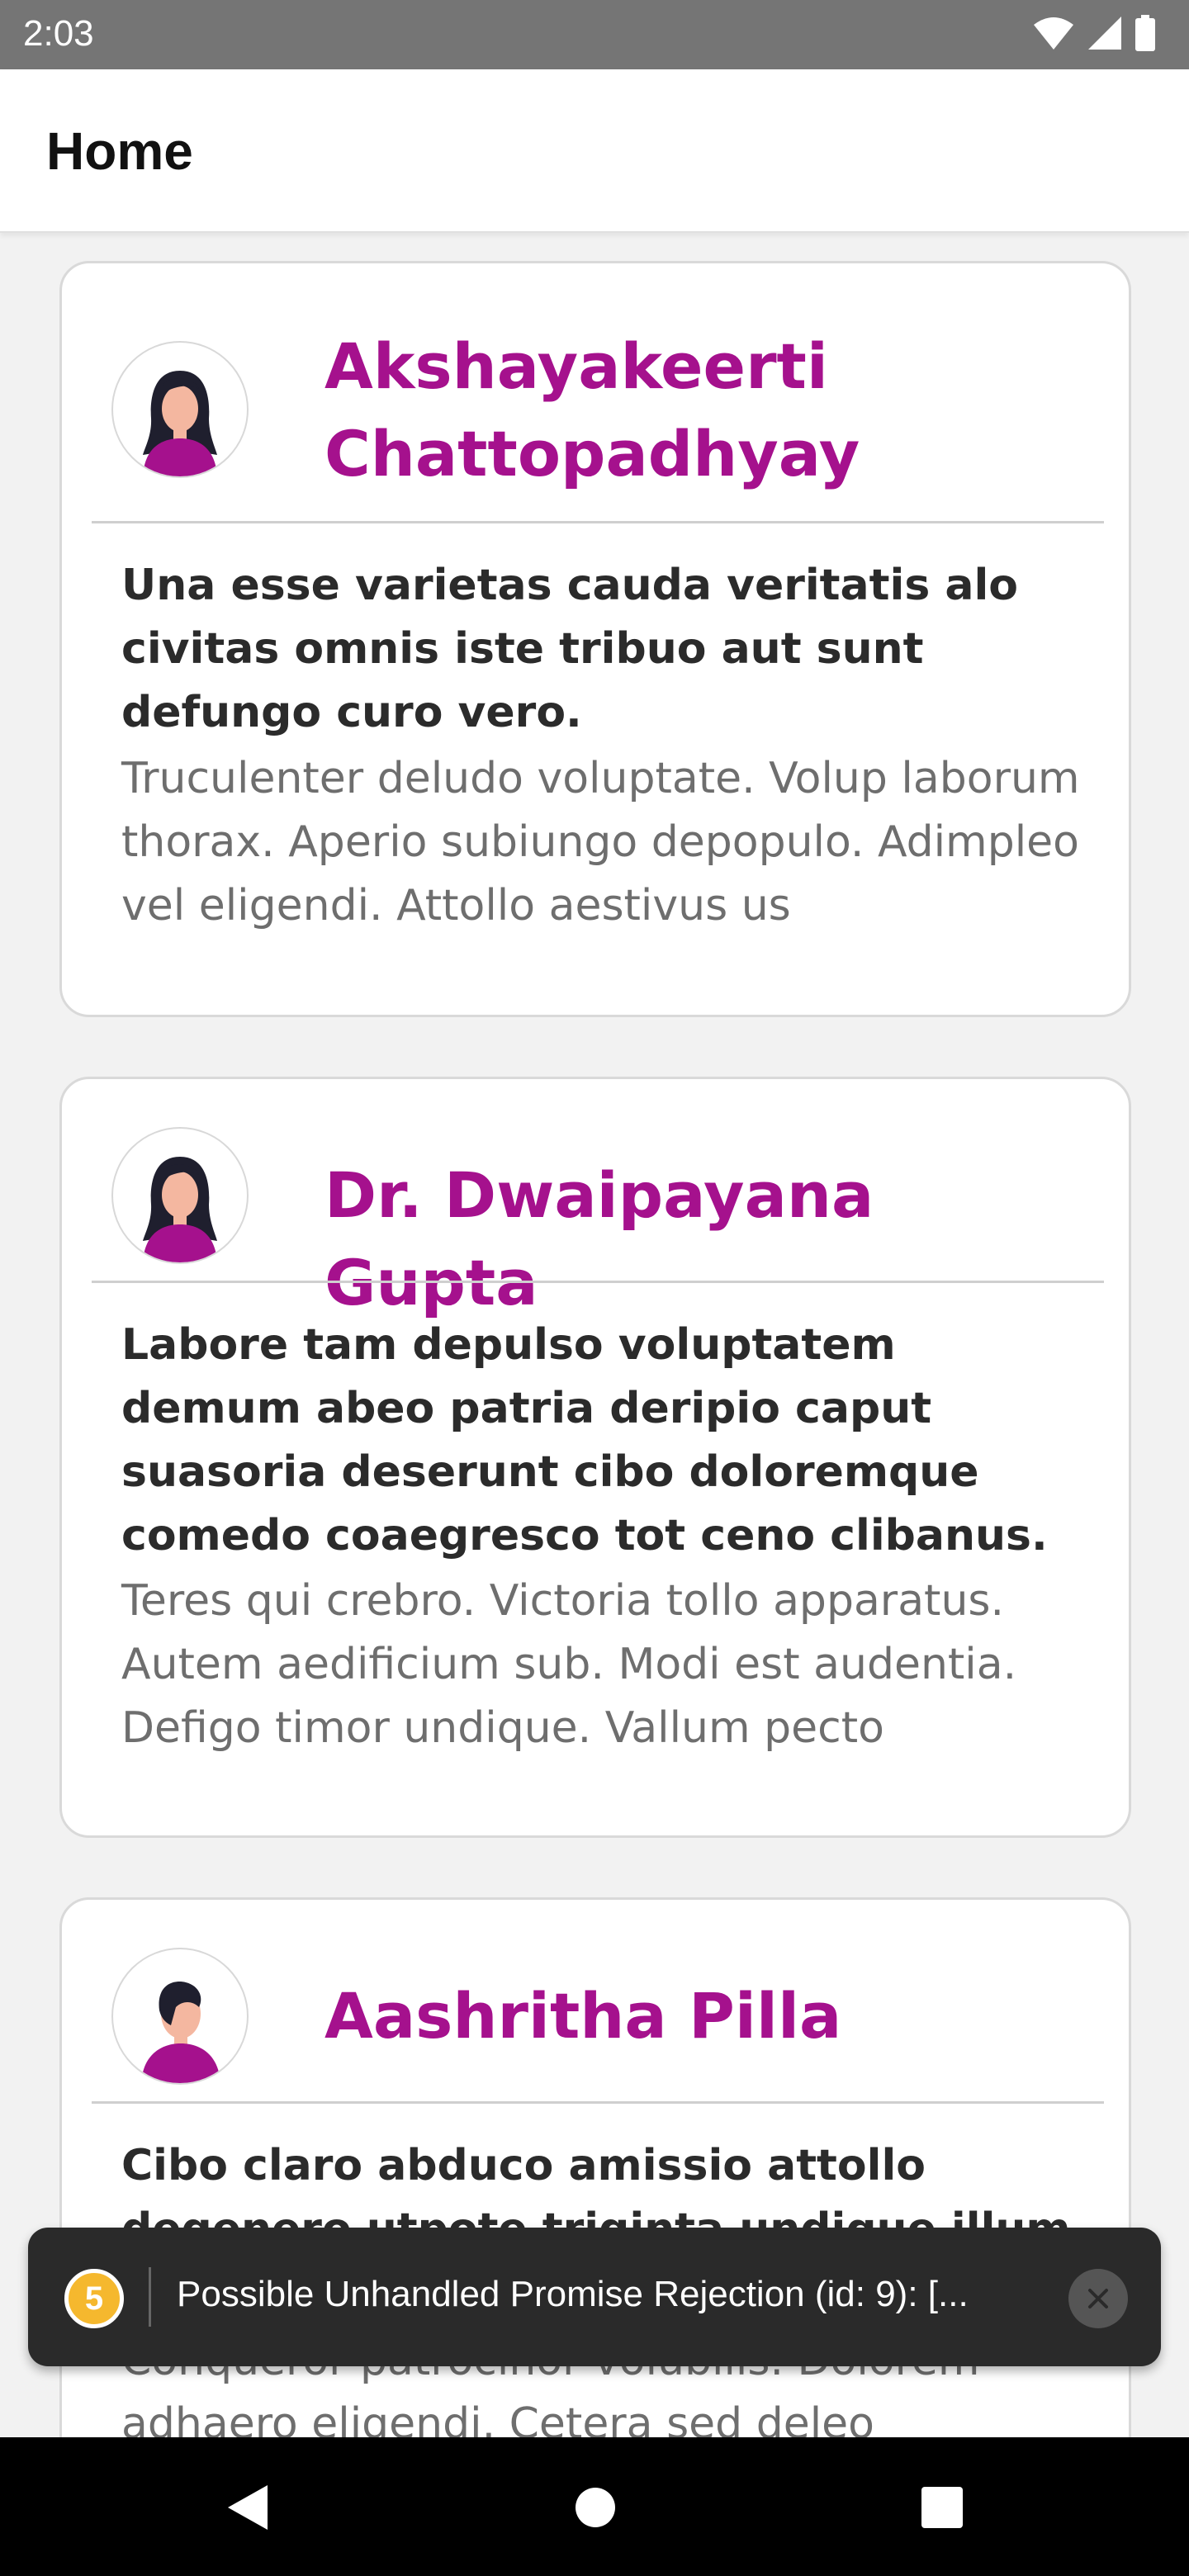 The image size is (1189, 2576). Describe the element at coordinates (119, 151) in the screenshot. I see `page-title: Home` at that location.